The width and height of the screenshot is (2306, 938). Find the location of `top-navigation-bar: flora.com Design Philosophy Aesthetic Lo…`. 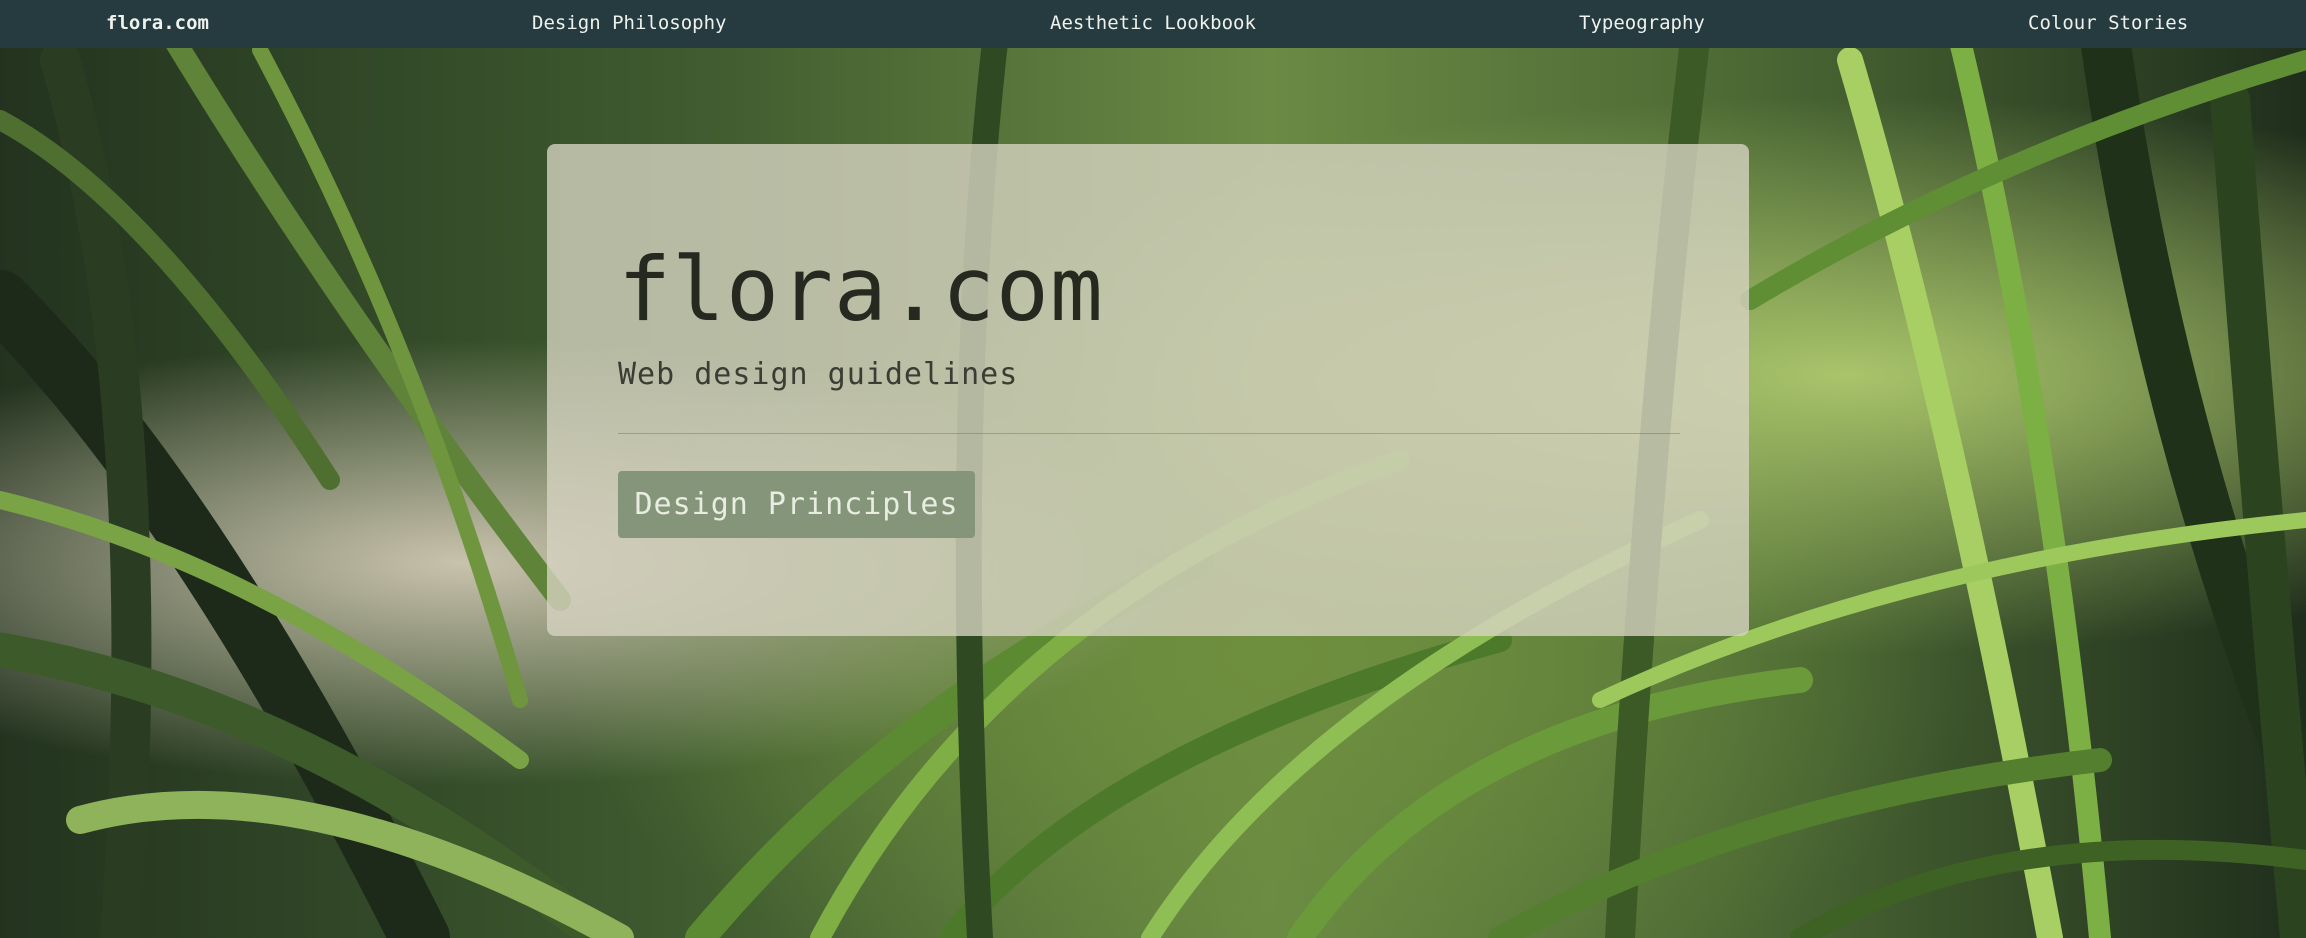

top-navigation-bar: flora.com Design Philosophy Aesthetic Lo… is located at coordinates (1153, 24).